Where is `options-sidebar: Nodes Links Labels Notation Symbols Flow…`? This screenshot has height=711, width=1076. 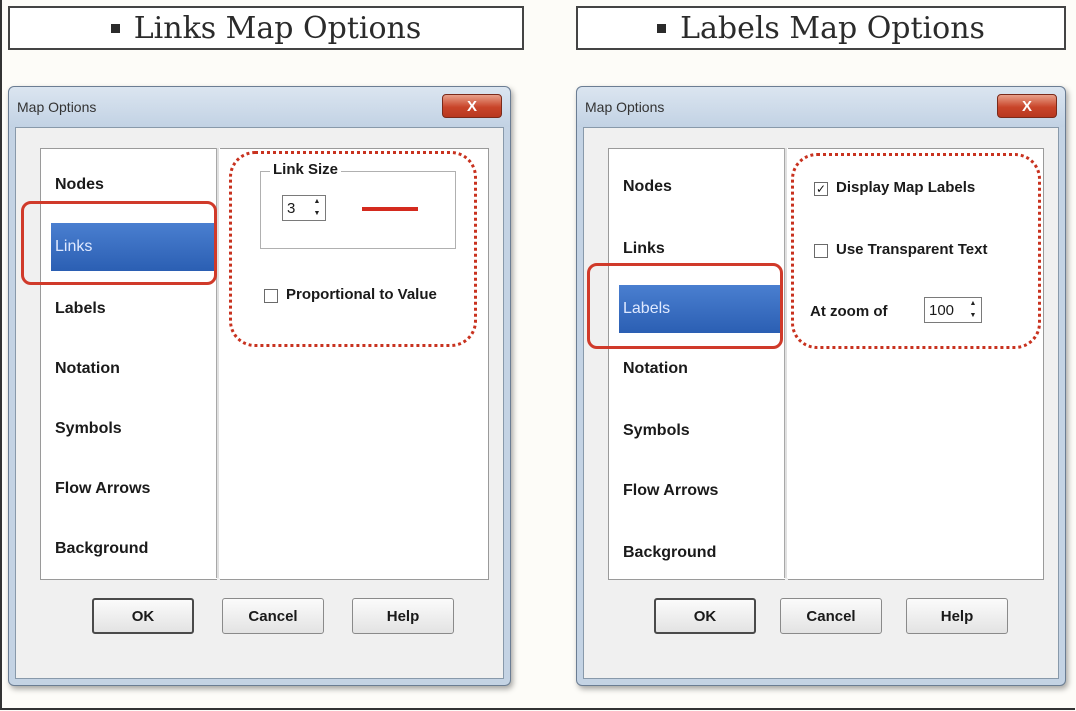 options-sidebar: Nodes Links Labels Notation Symbols Flow… is located at coordinates (696, 364).